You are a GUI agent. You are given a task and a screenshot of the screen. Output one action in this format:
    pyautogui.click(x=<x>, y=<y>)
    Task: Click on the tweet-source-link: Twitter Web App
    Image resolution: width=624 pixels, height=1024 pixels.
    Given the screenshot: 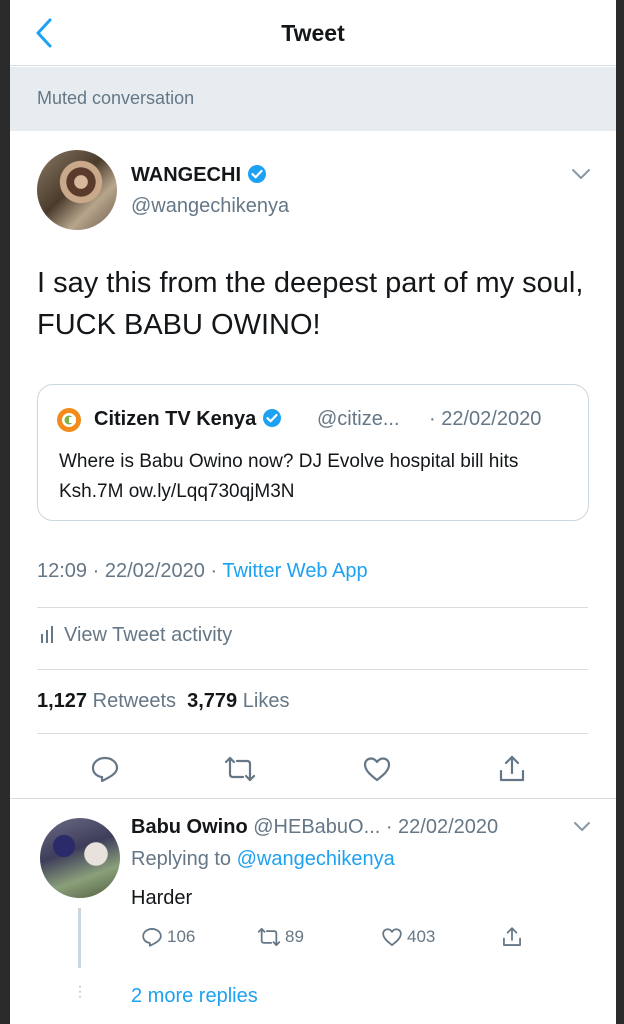 What is the action you would take?
    pyautogui.click(x=294, y=571)
    